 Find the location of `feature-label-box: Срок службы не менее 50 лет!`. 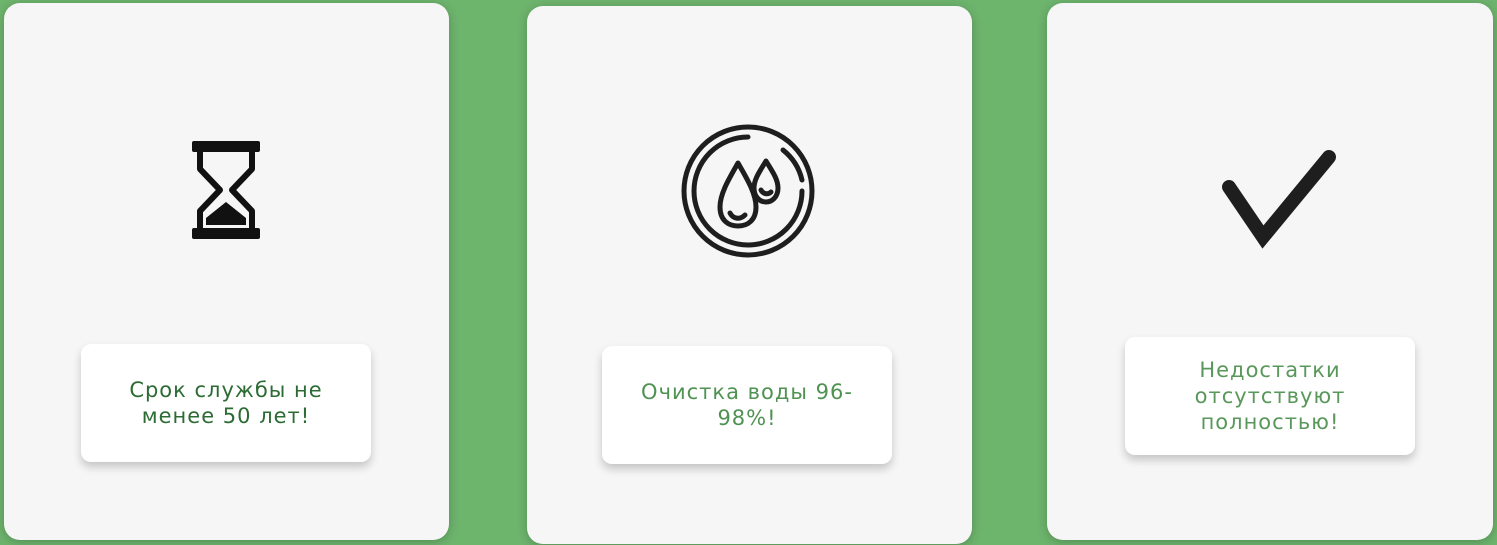

feature-label-box: Срок службы не менее 50 лет! is located at coordinates (226, 403).